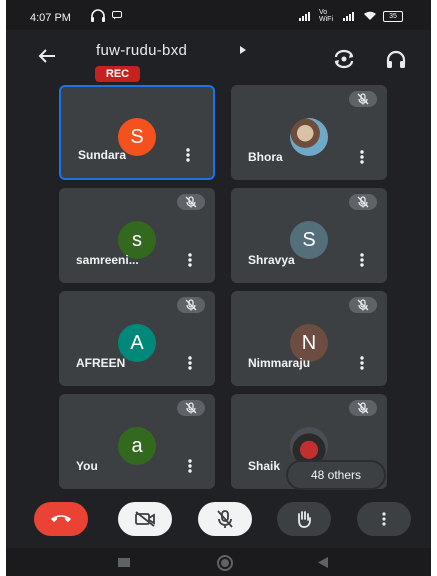 The image size is (437, 576). What do you see at coordinates (370, 15) in the screenshot?
I see `wifi-icon` at bounding box center [370, 15].